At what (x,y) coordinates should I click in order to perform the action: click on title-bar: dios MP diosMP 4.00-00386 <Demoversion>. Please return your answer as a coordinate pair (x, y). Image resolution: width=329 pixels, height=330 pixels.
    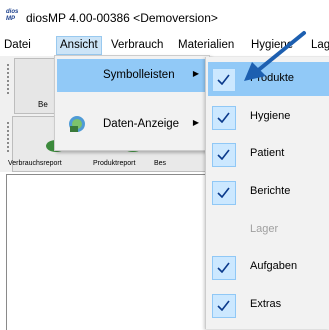
    Looking at the image, I should click on (164, 17).